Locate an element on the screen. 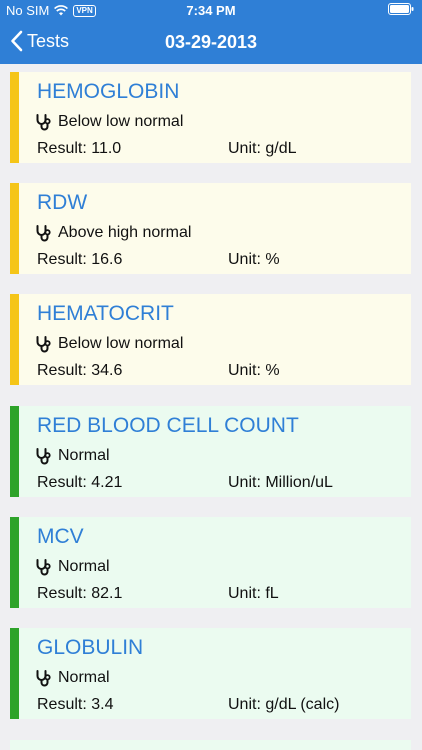  status-right is located at coordinates (401, 9).